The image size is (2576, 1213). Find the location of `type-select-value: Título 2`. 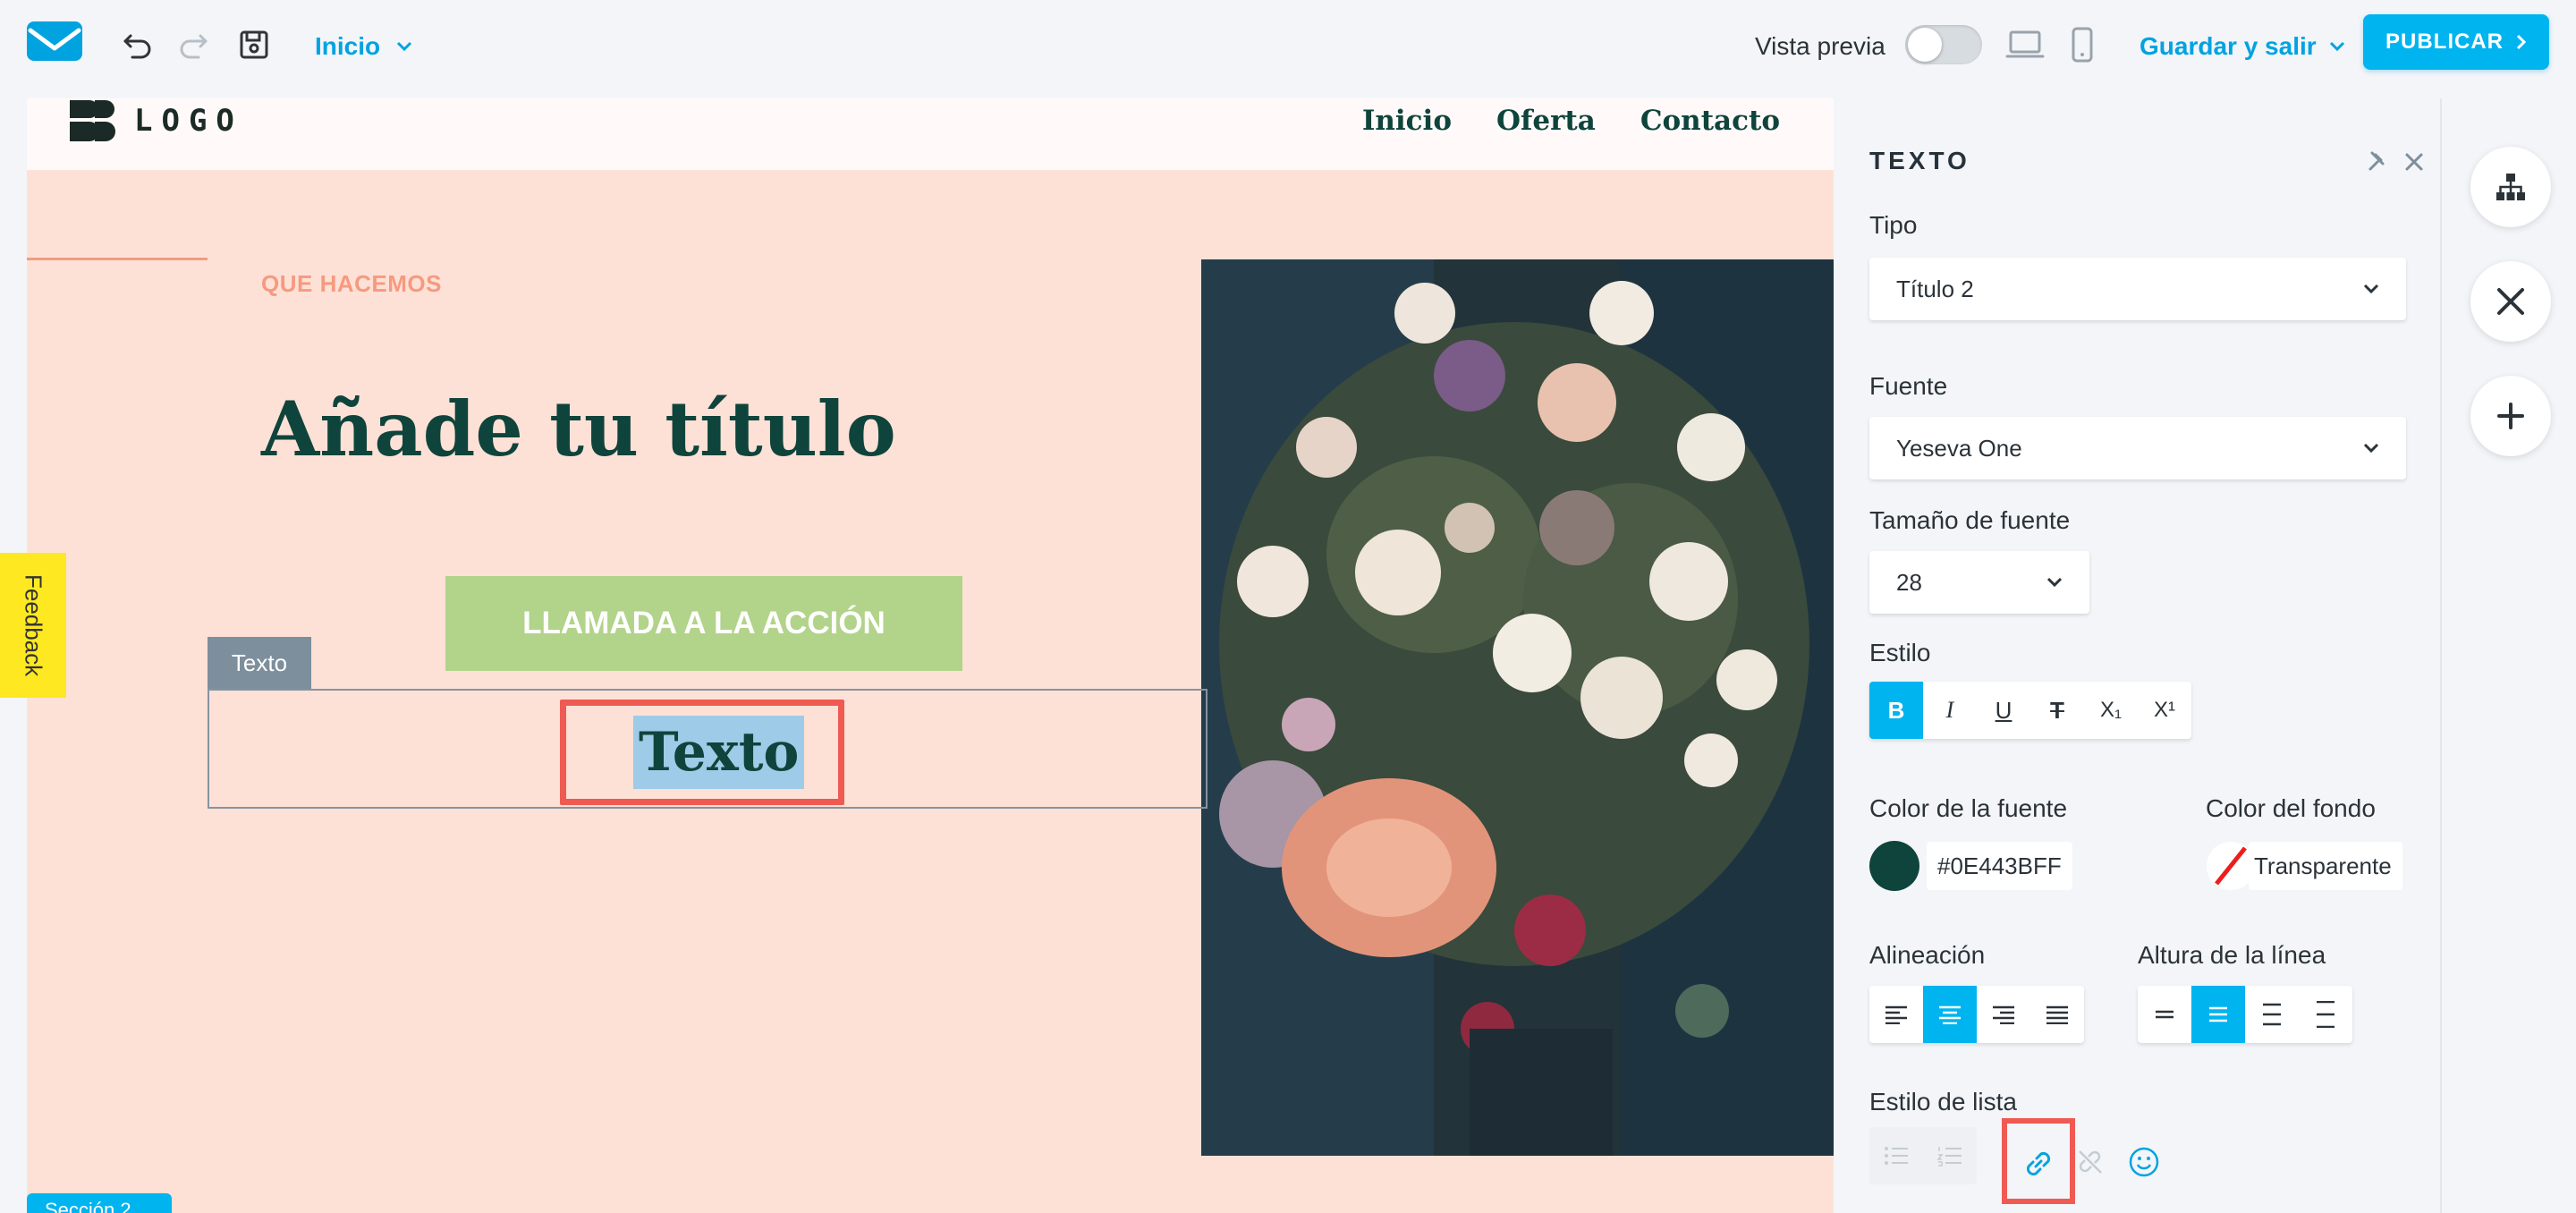

type-select-value: Título 2 is located at coordinates (1935, 288).